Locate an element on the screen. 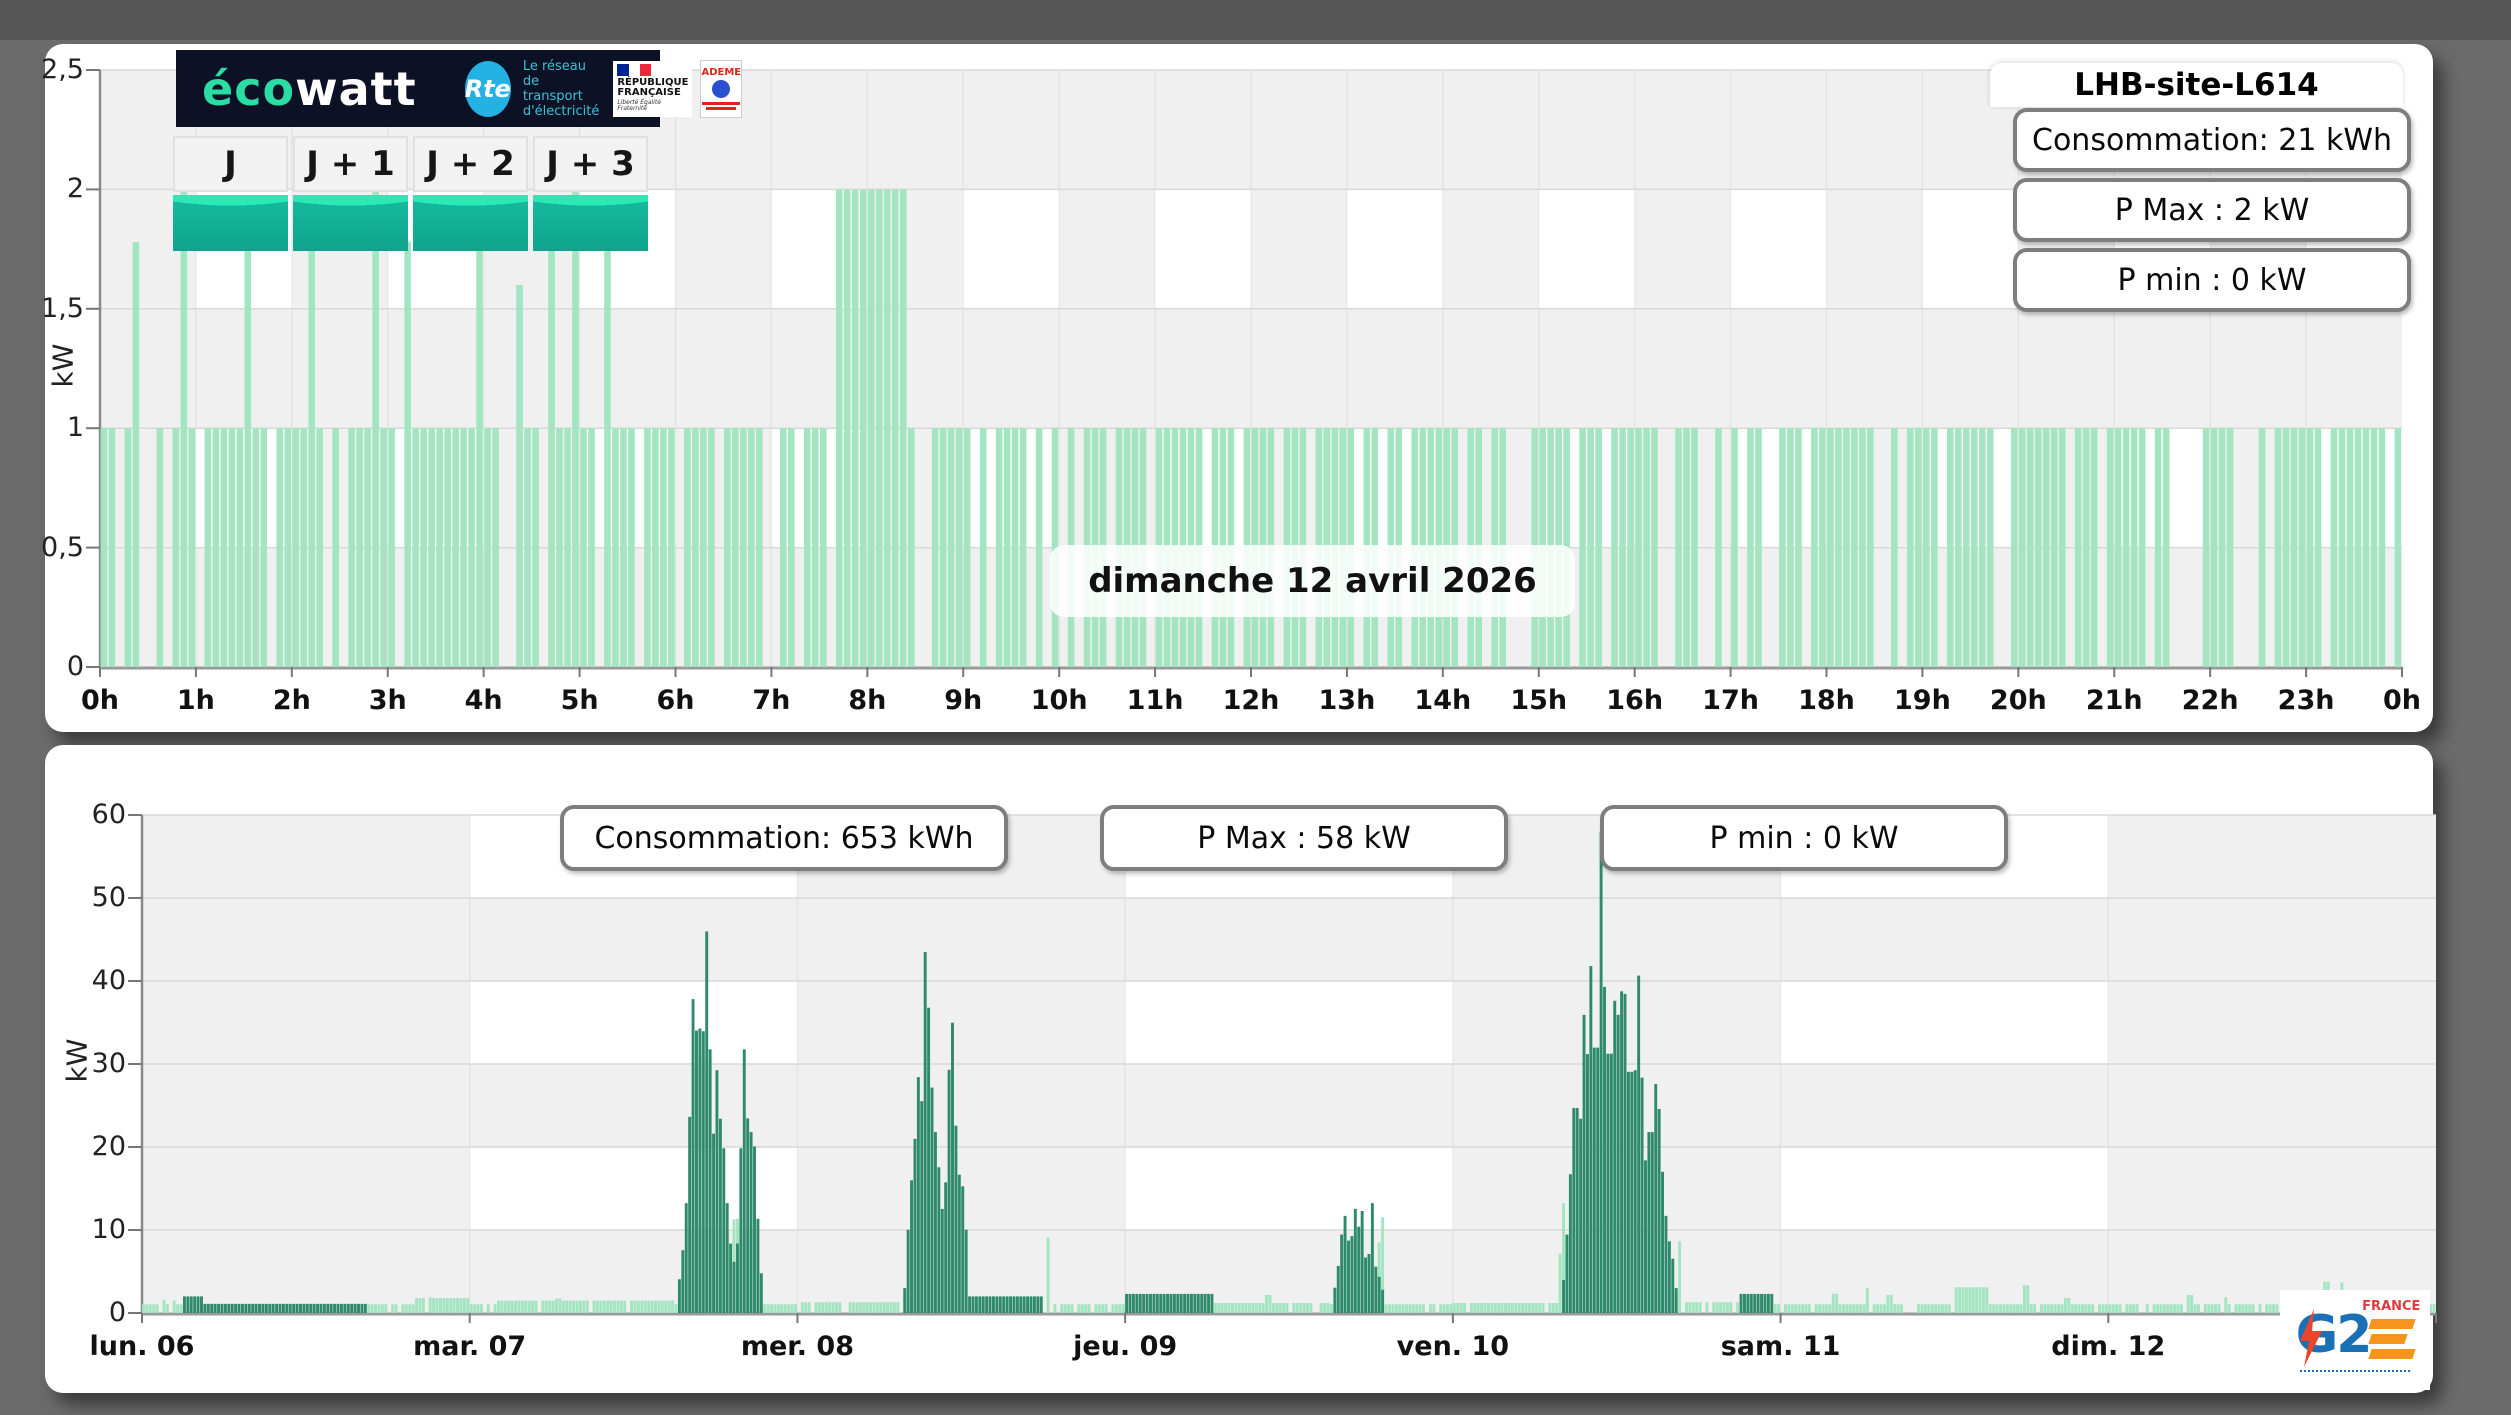  g2-e-bars-icon is located at coordinates (2392, 1338).